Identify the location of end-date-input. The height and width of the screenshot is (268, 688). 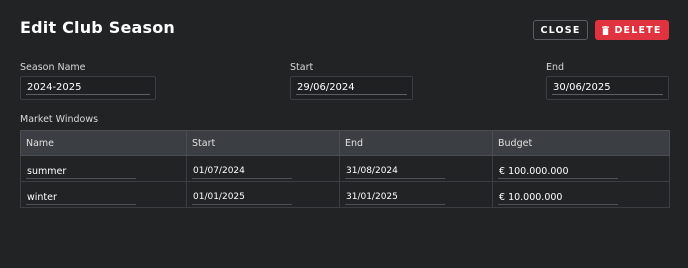
(607, 88).